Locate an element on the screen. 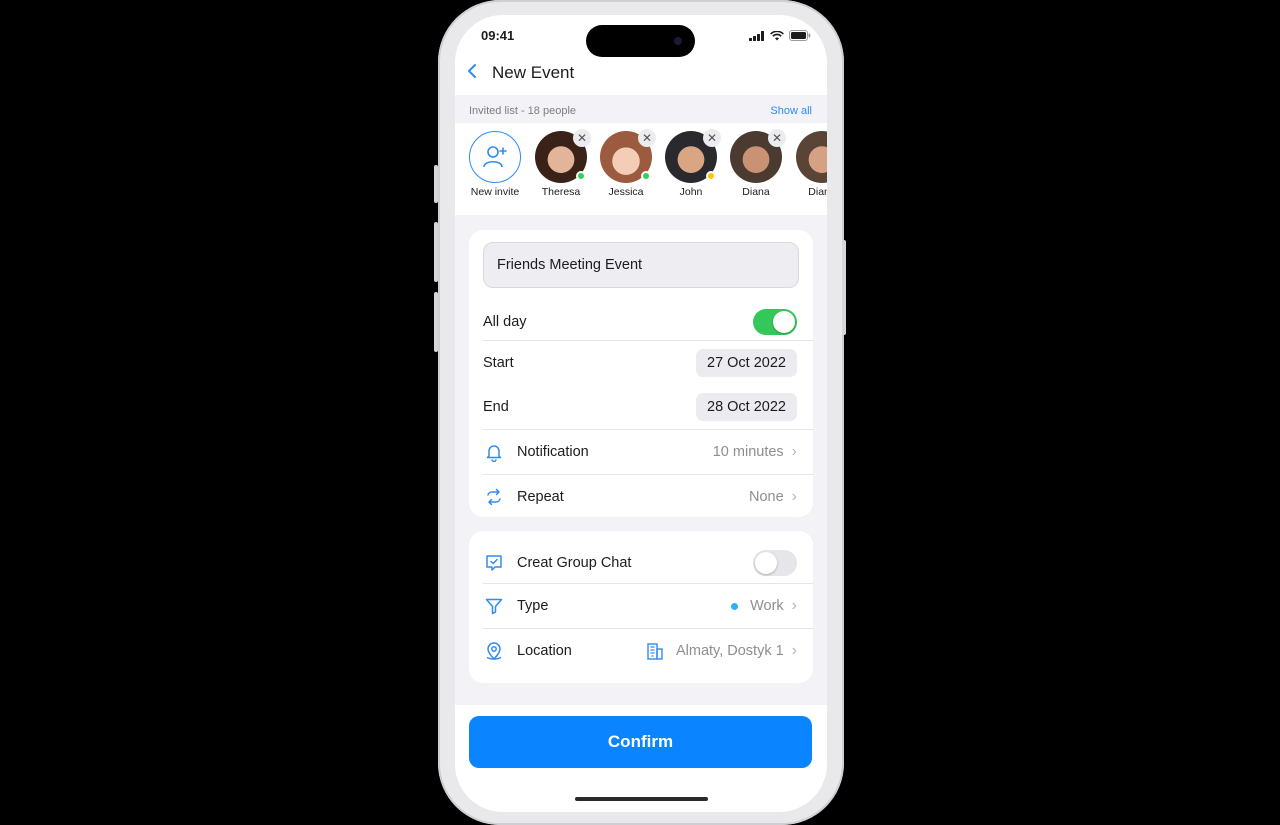  invitee-name: Jessica is located at coordinates (626, 192).